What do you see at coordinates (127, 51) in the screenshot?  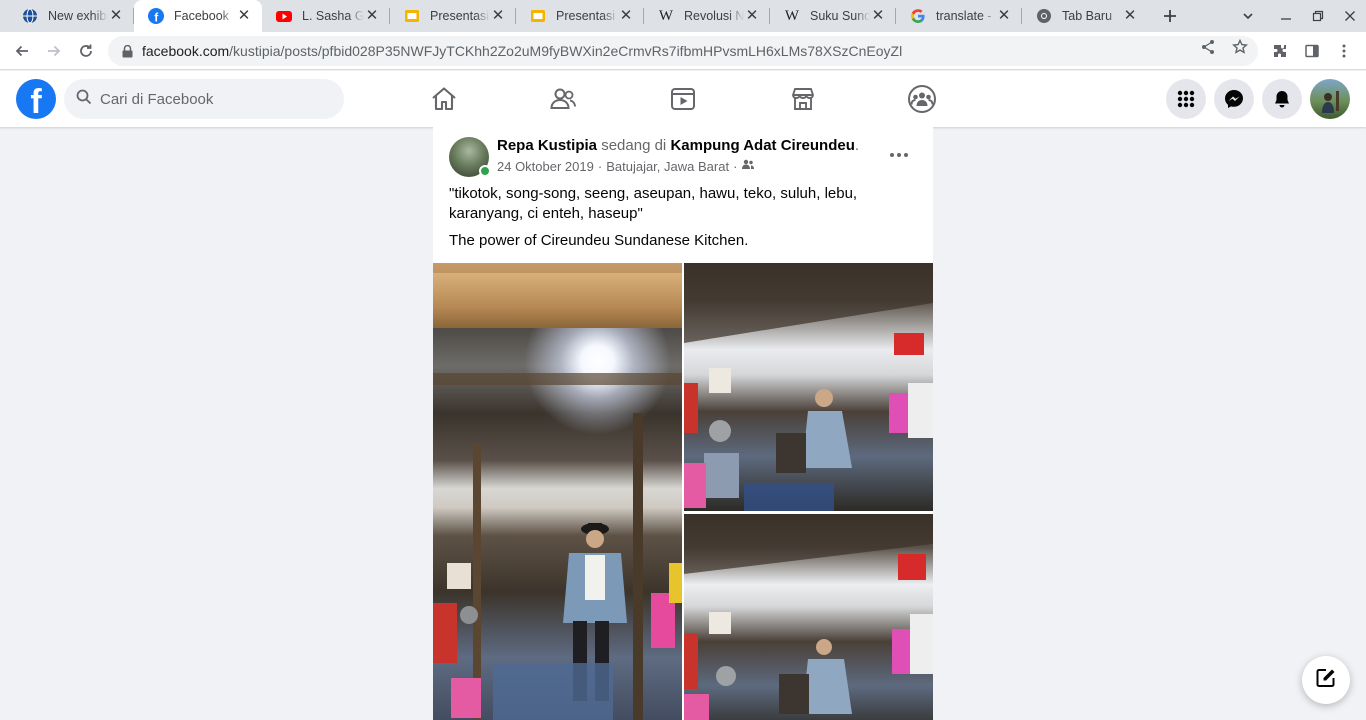 I see `lock-icon` at bounding box center [127, 51].